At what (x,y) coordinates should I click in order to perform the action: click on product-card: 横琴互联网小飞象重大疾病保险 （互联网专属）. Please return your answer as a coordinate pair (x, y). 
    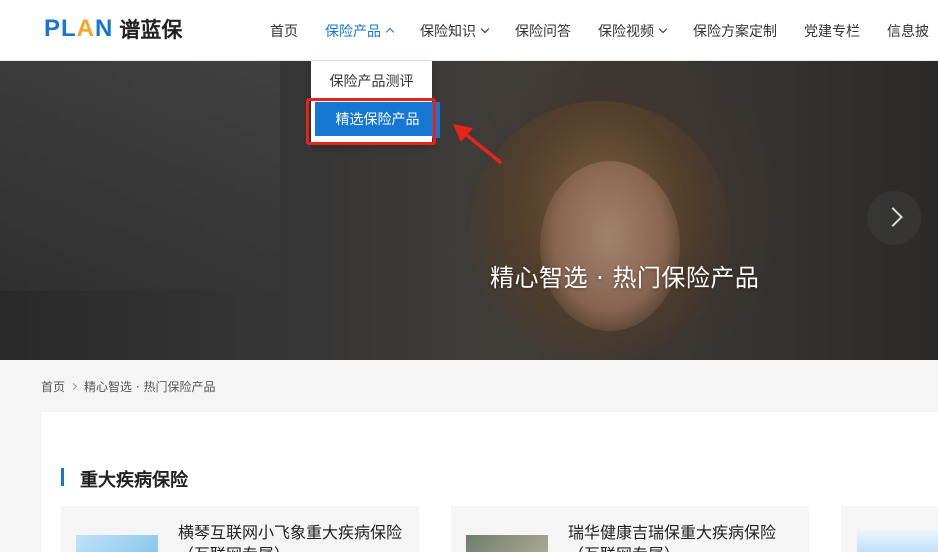
    Looking at the image, I should click on (240, 529).